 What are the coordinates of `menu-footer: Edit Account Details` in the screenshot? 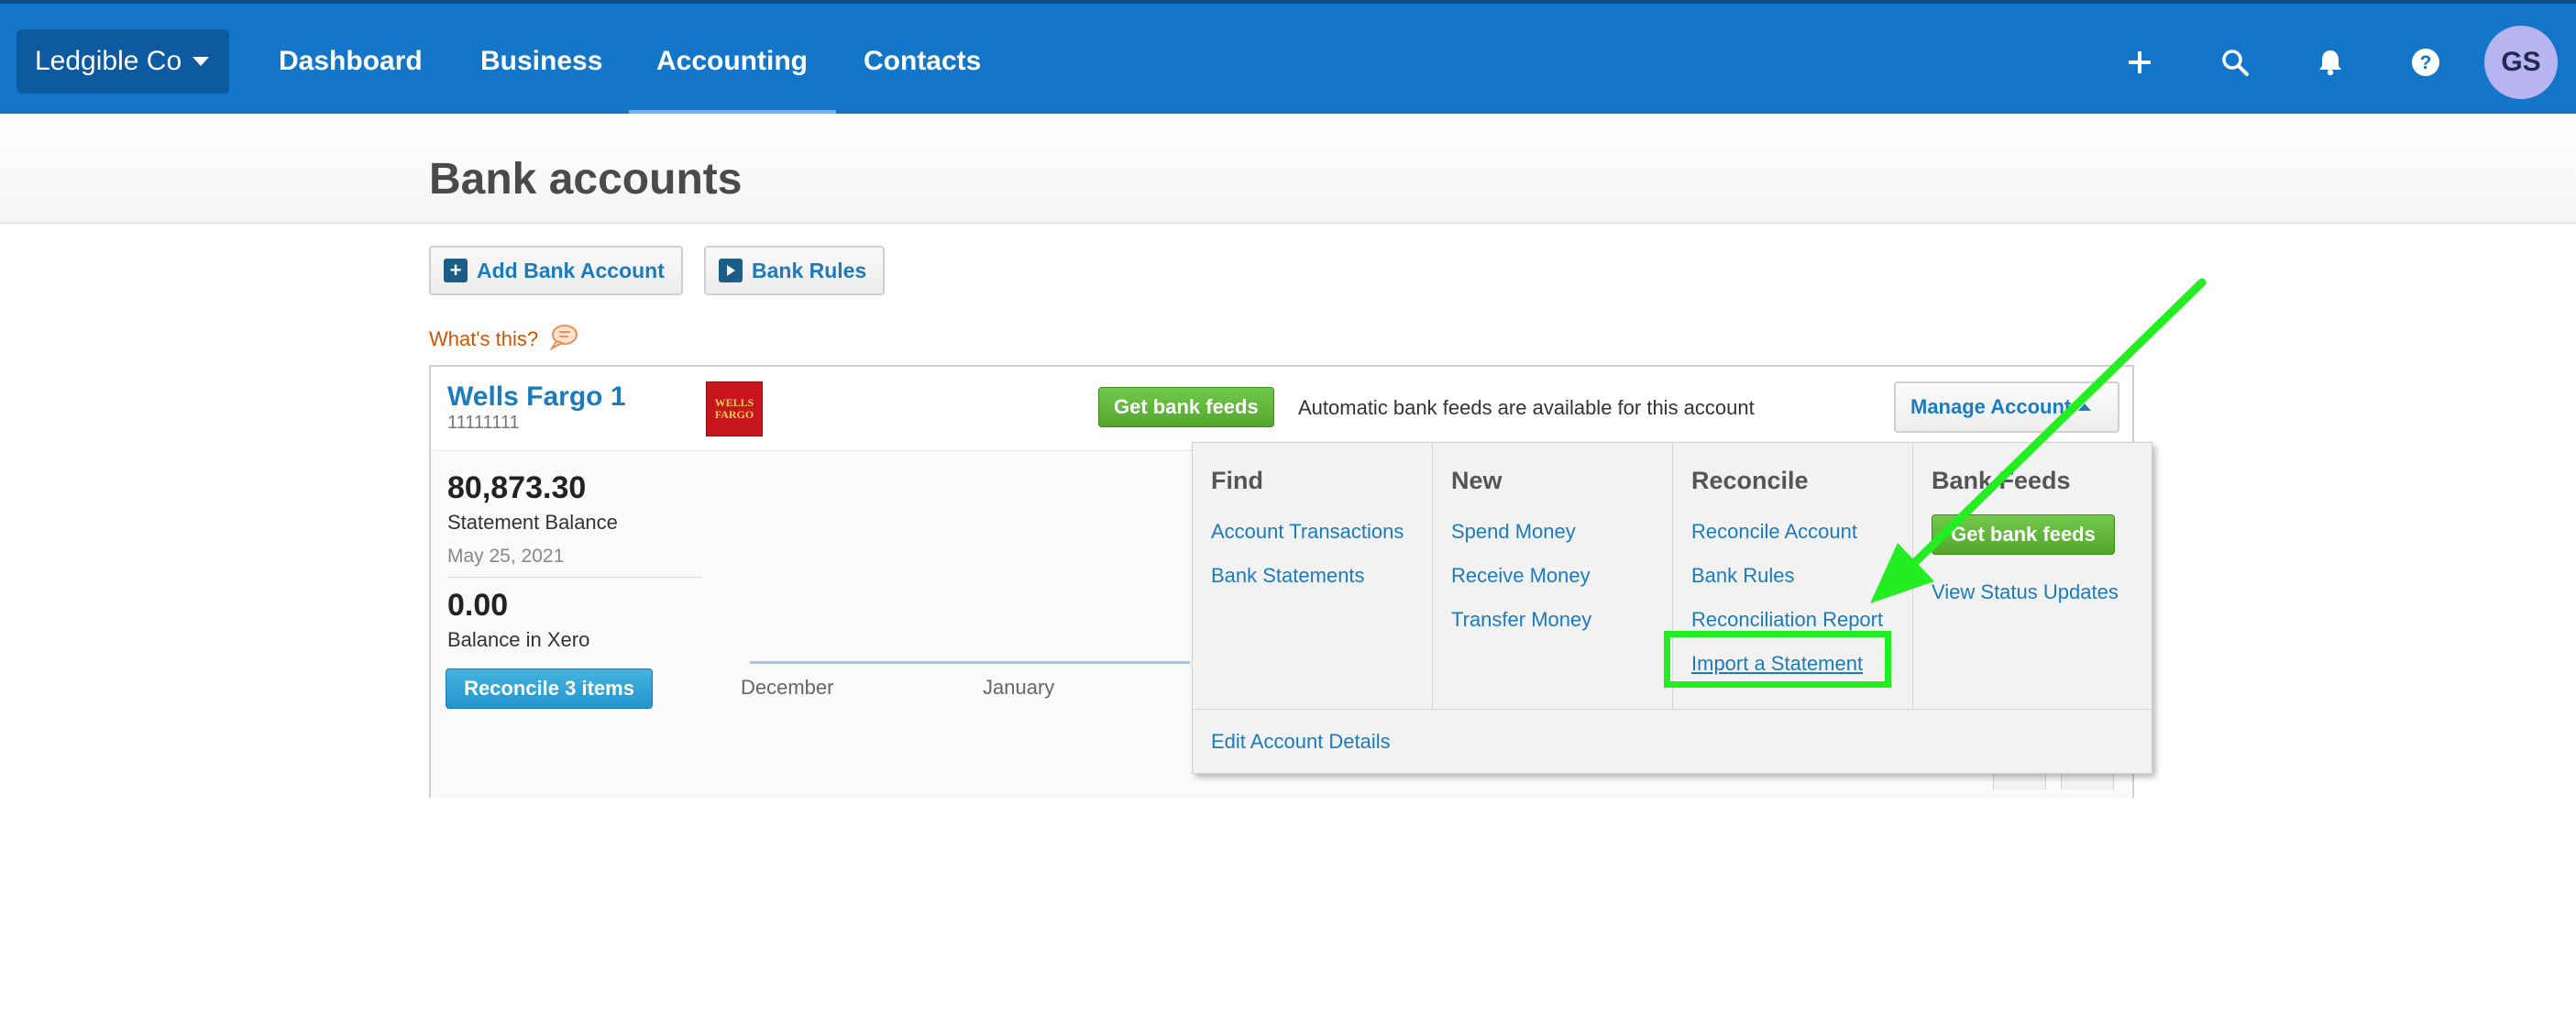 It's located at (1673, 742).